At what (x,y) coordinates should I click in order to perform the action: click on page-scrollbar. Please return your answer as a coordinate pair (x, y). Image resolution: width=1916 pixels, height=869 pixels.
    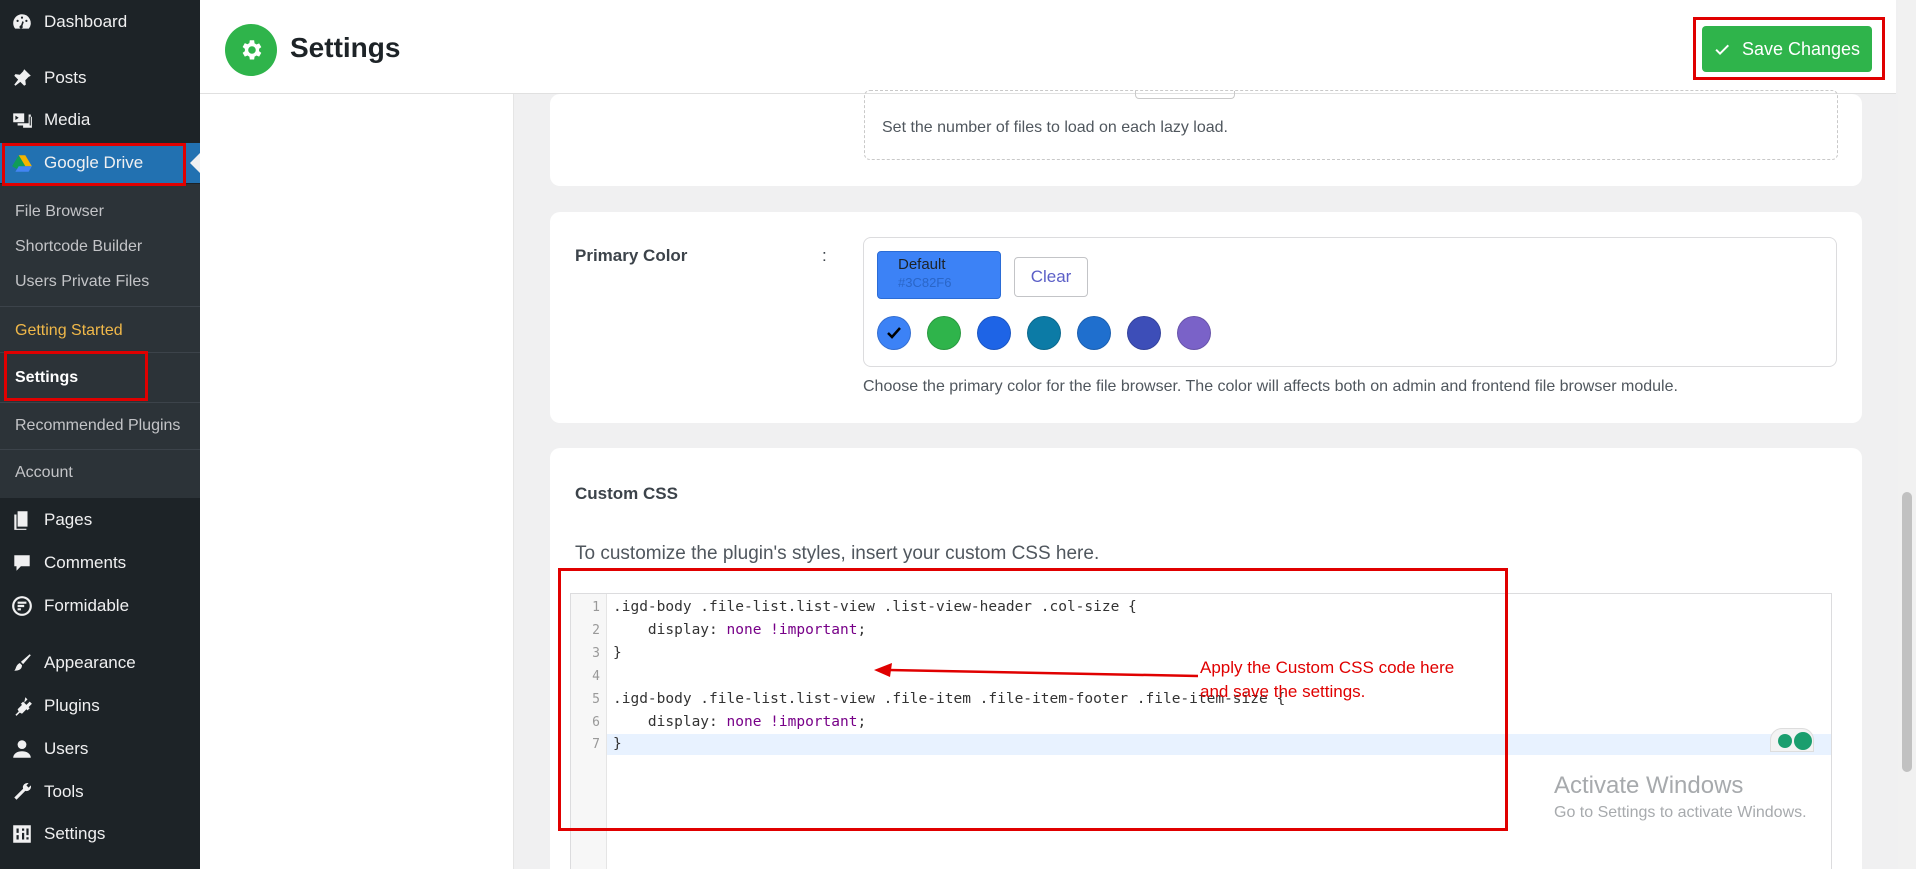
    Looking at the image, I should click on (1907, 434).